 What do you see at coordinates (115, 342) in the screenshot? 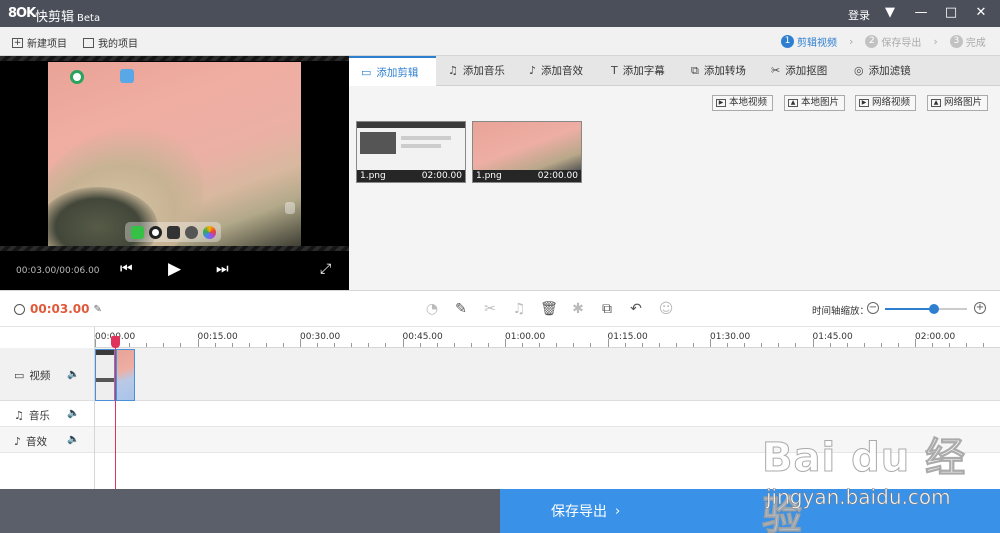
I see `playhead-handle` at bounding box center [115, 342].